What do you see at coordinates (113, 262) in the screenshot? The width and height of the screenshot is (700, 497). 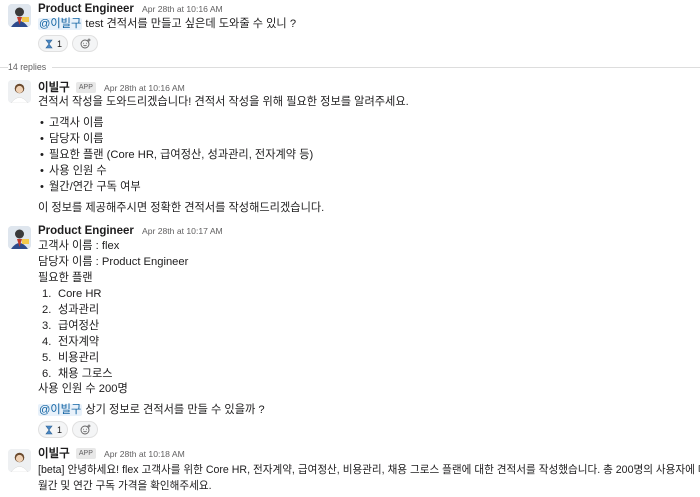 I see `message-text: 담당자 이름 : Product Engineer` at bounding box center [113, 262].